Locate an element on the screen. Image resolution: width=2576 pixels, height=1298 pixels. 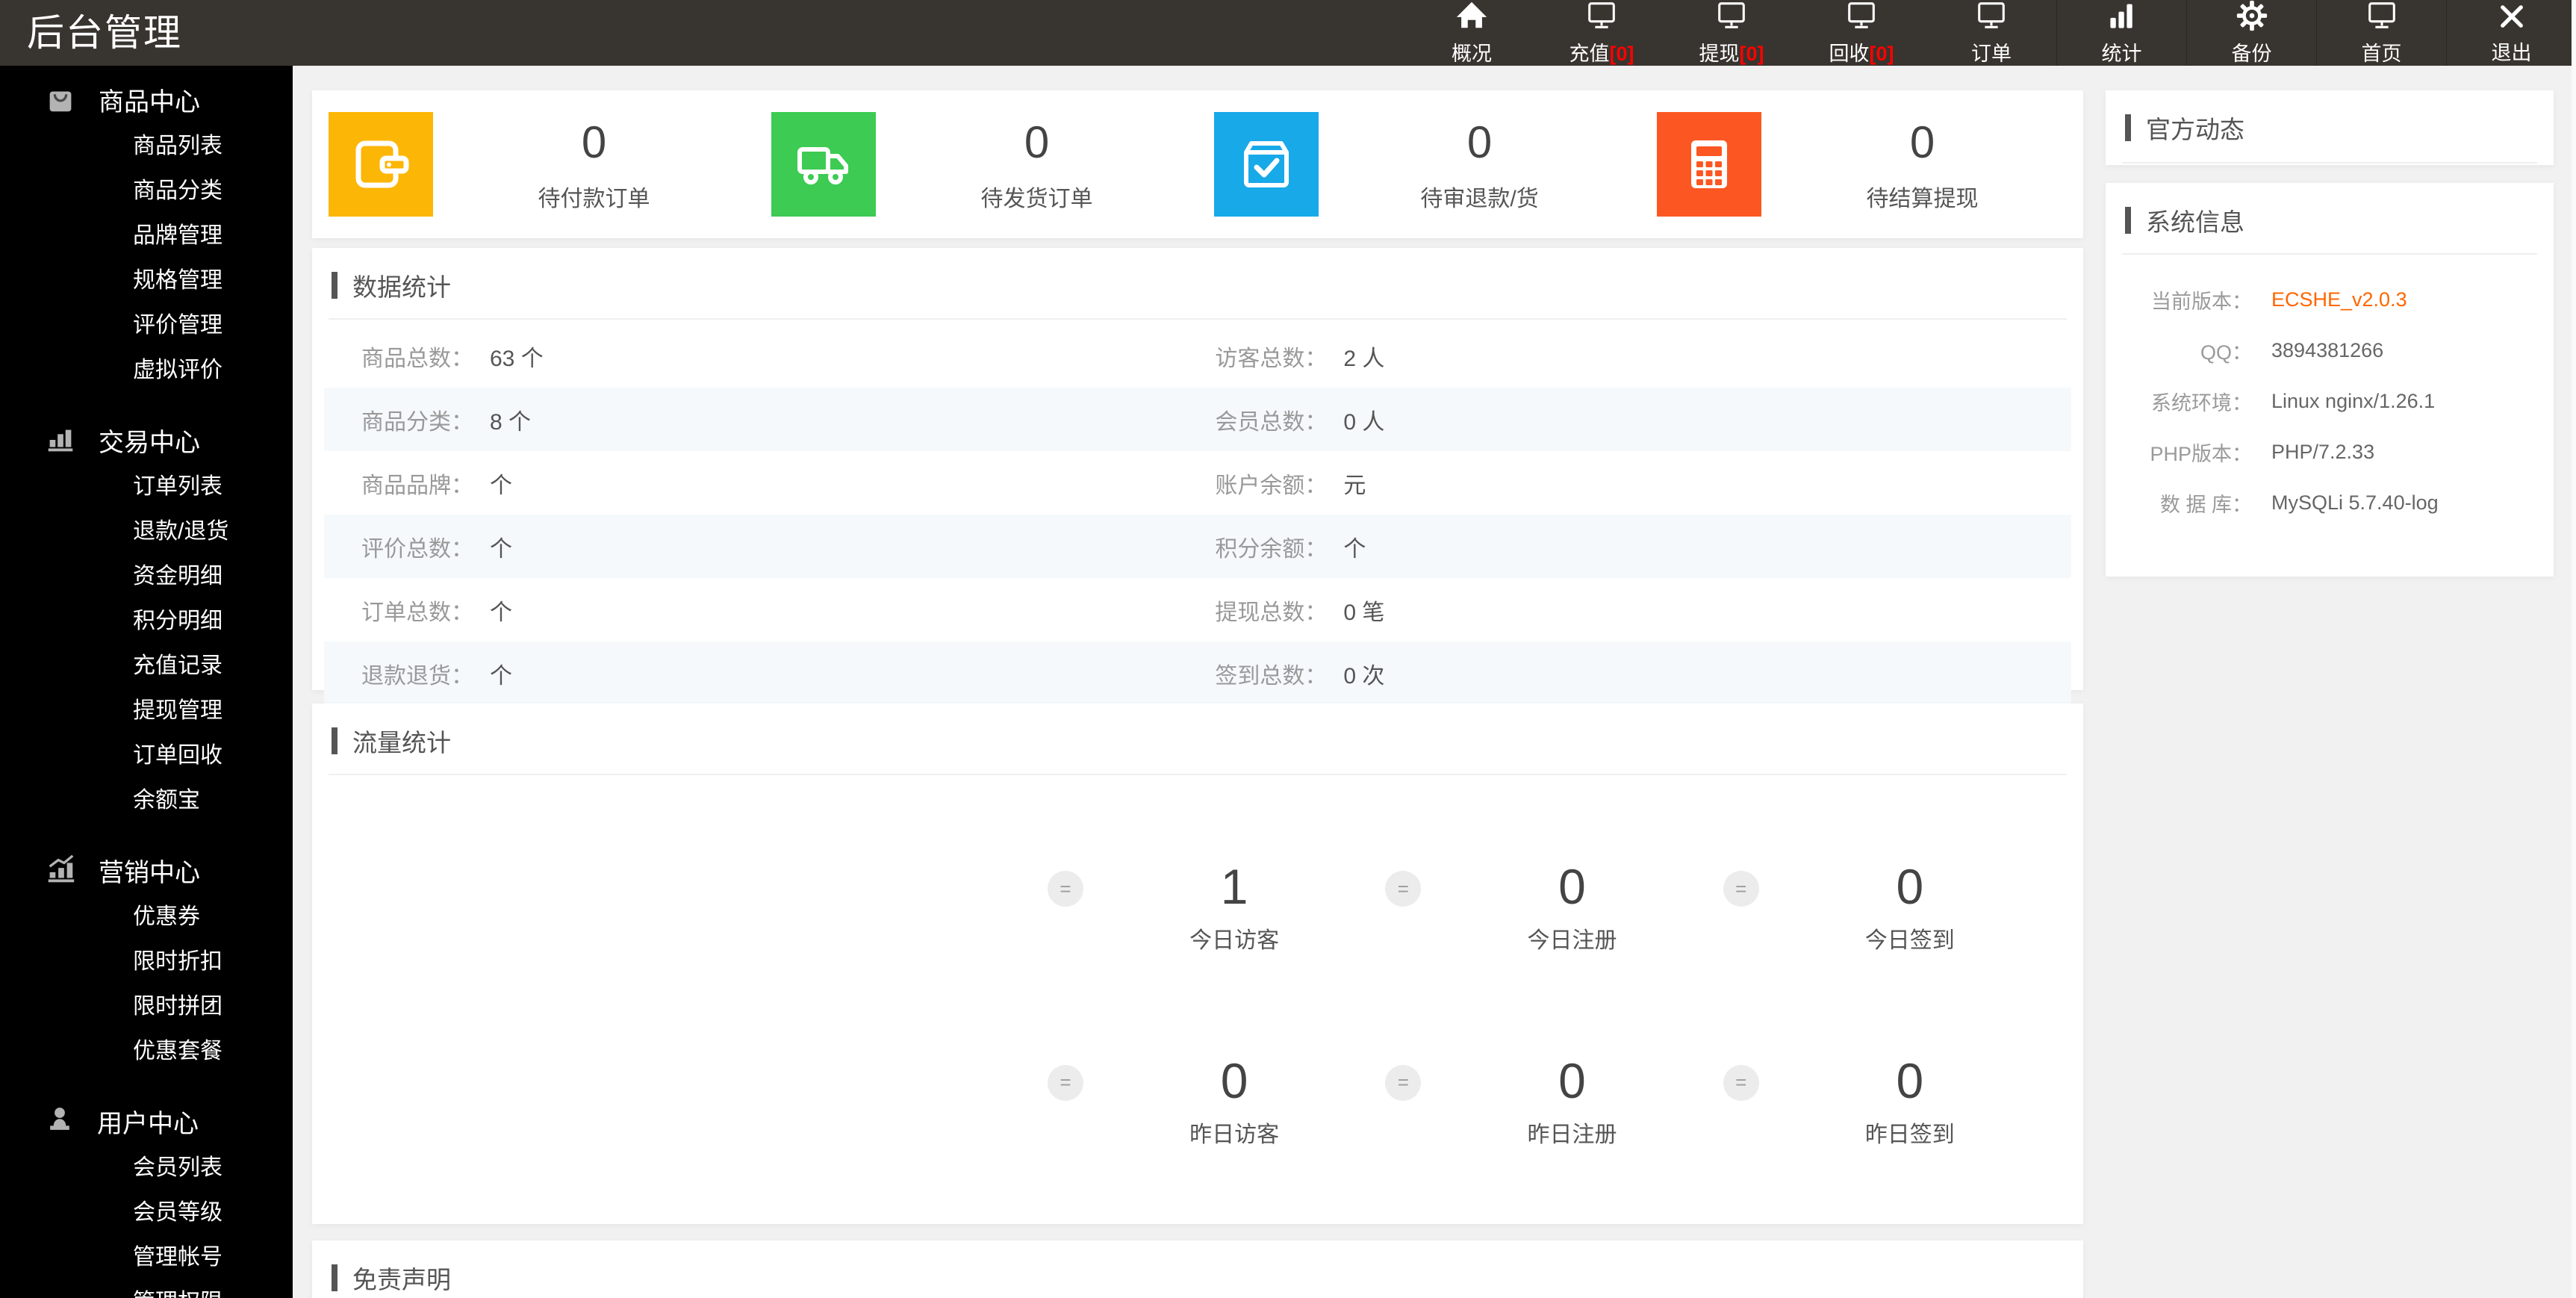
gear-icon is located at coordinates (2252, 16).